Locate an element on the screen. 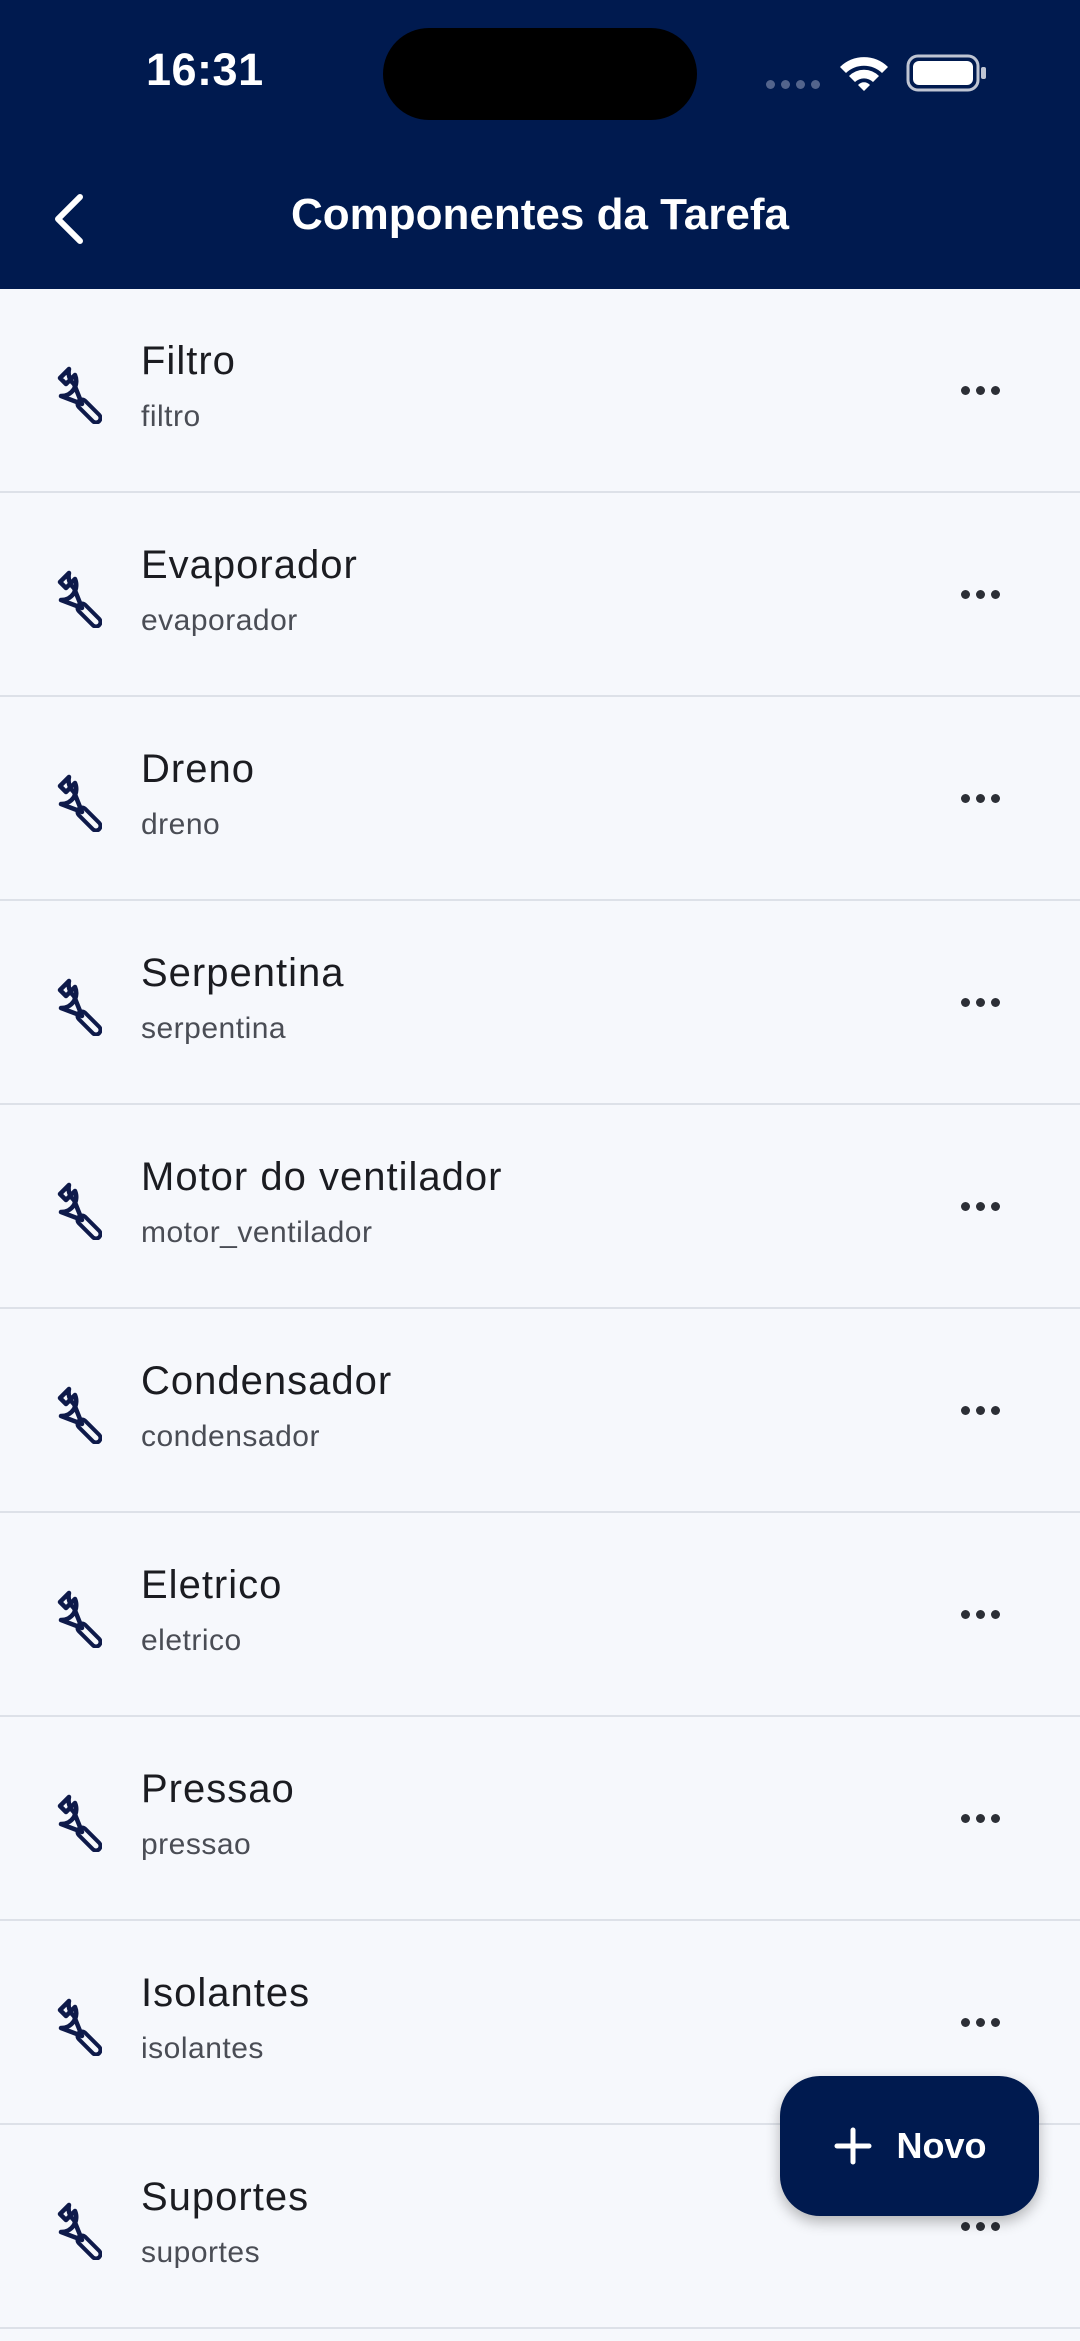 This screenshot has height=2341, width=1080. list-item-serpentina: Serpentina serpentina is located at coordinates (540, 1003).